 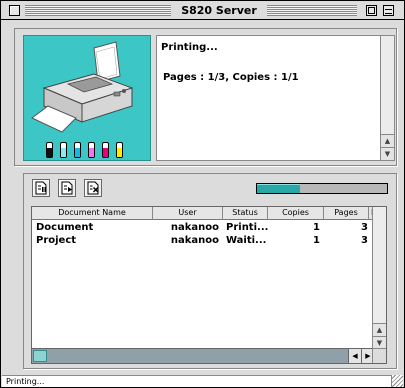 I want to click on printer-illustration, so click(x=87, y=98).